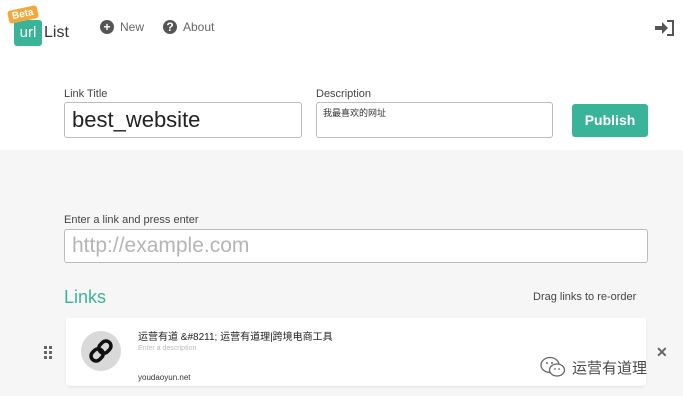 This screenshot has height=396, width=683. I want to click on watermark: 运营有道理, so click(593, 367).